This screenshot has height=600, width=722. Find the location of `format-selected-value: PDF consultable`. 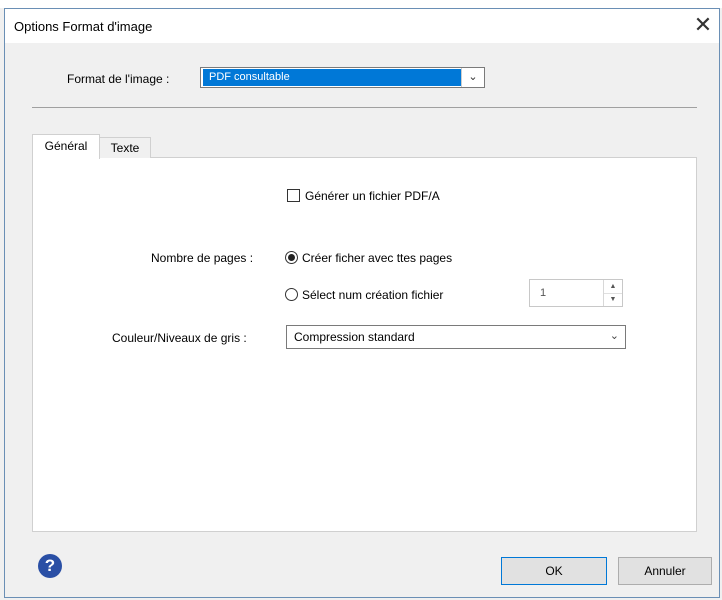

format-selected-value: PDF consultable is located at coordinates (332, 77).